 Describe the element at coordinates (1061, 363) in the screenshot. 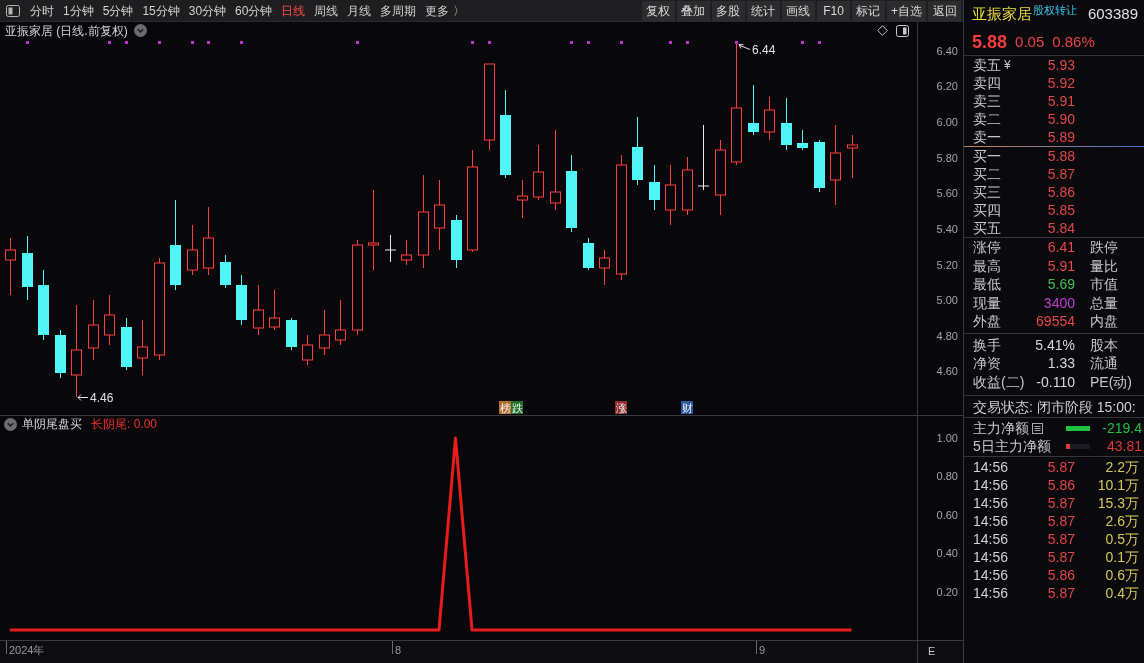

I see `stat-value: 1.33` at that location.